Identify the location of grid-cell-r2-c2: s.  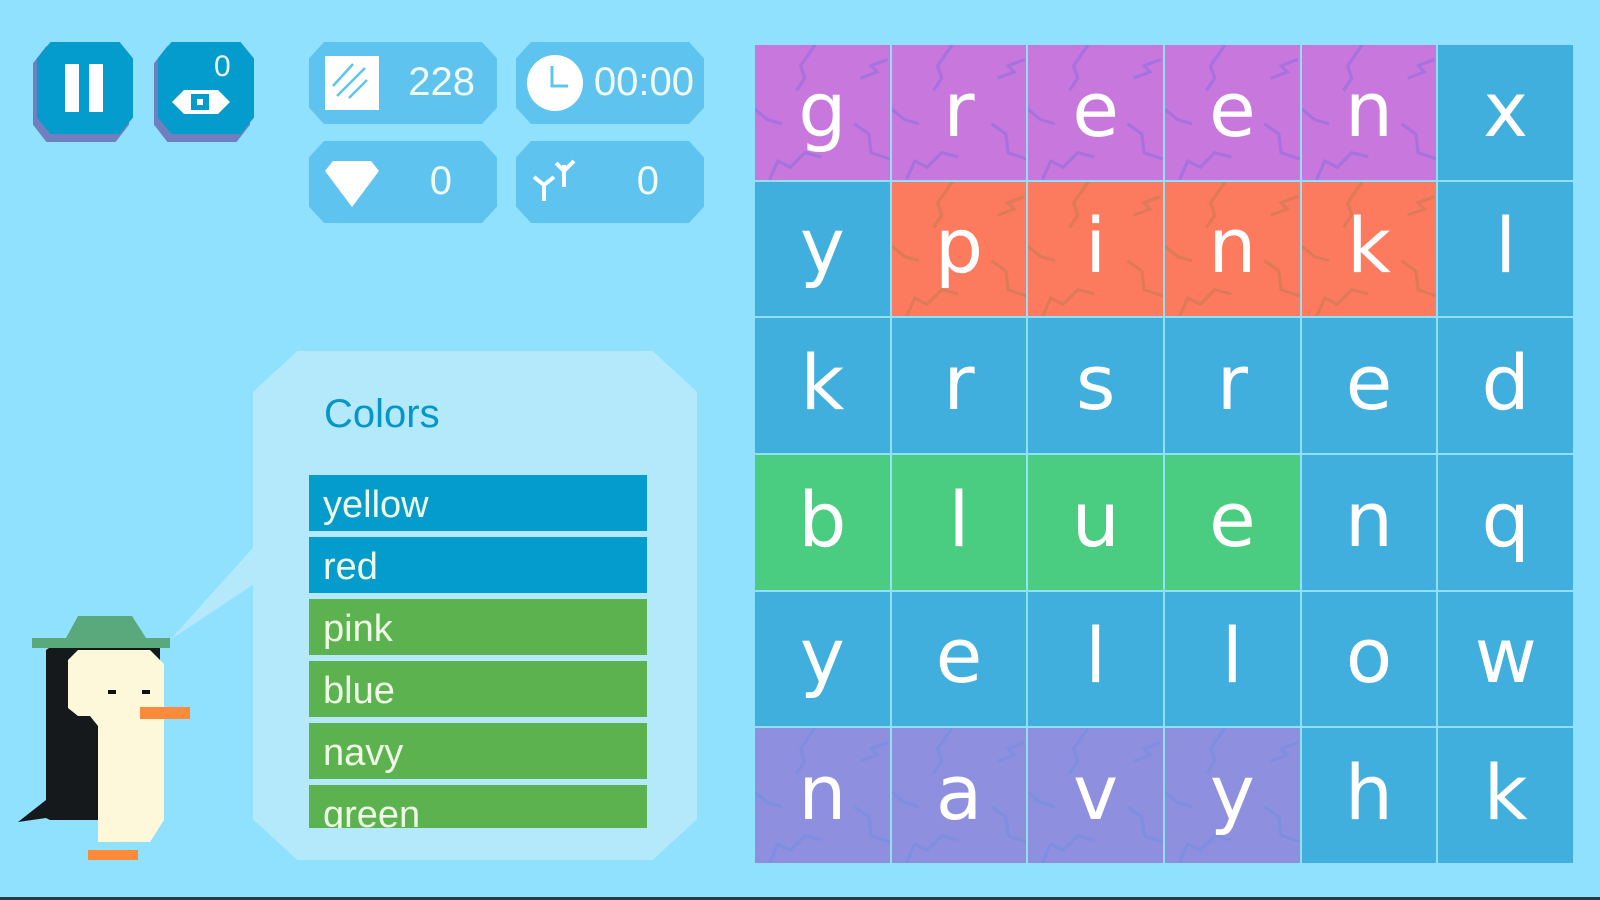
(1095, 385).